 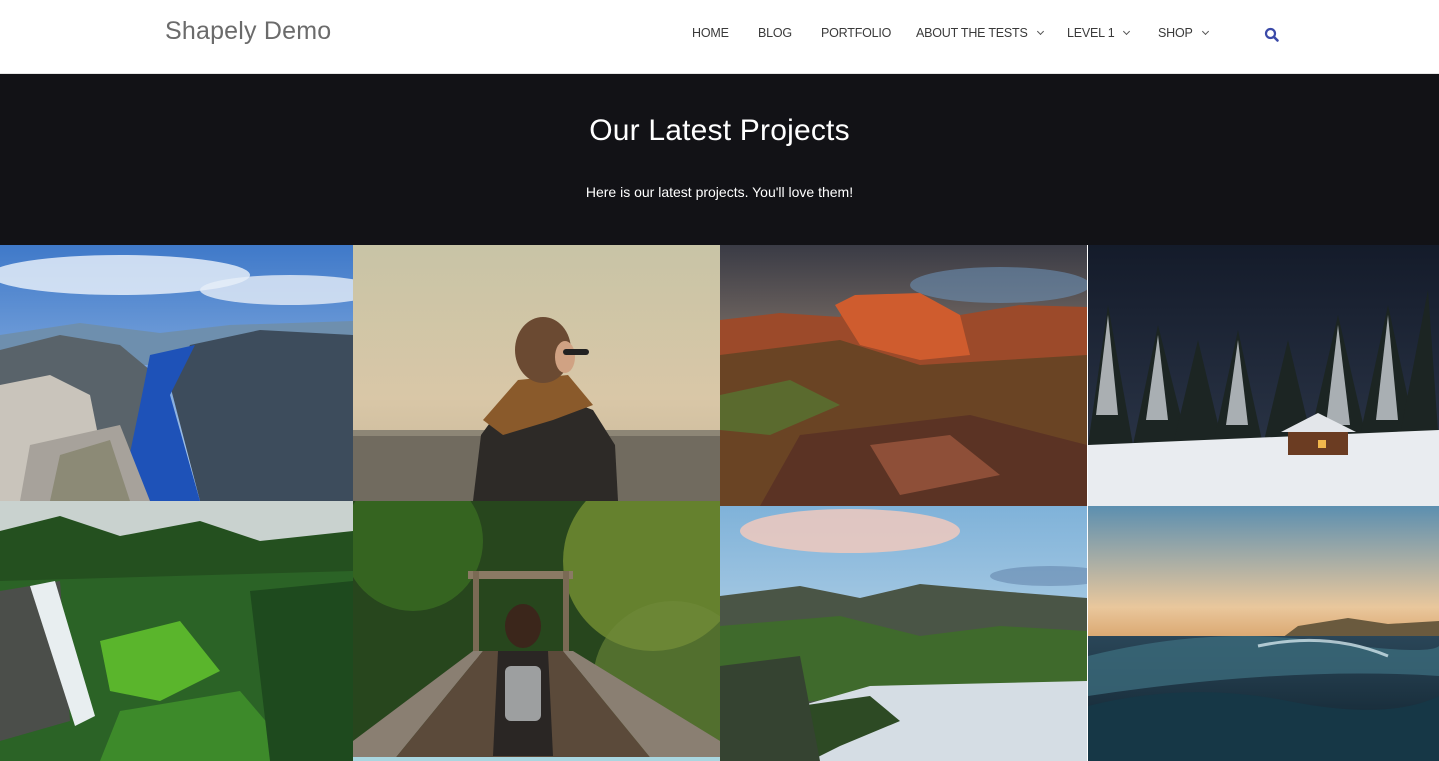 I want to click on mountain-lake-image, so click(x=903, y=633).